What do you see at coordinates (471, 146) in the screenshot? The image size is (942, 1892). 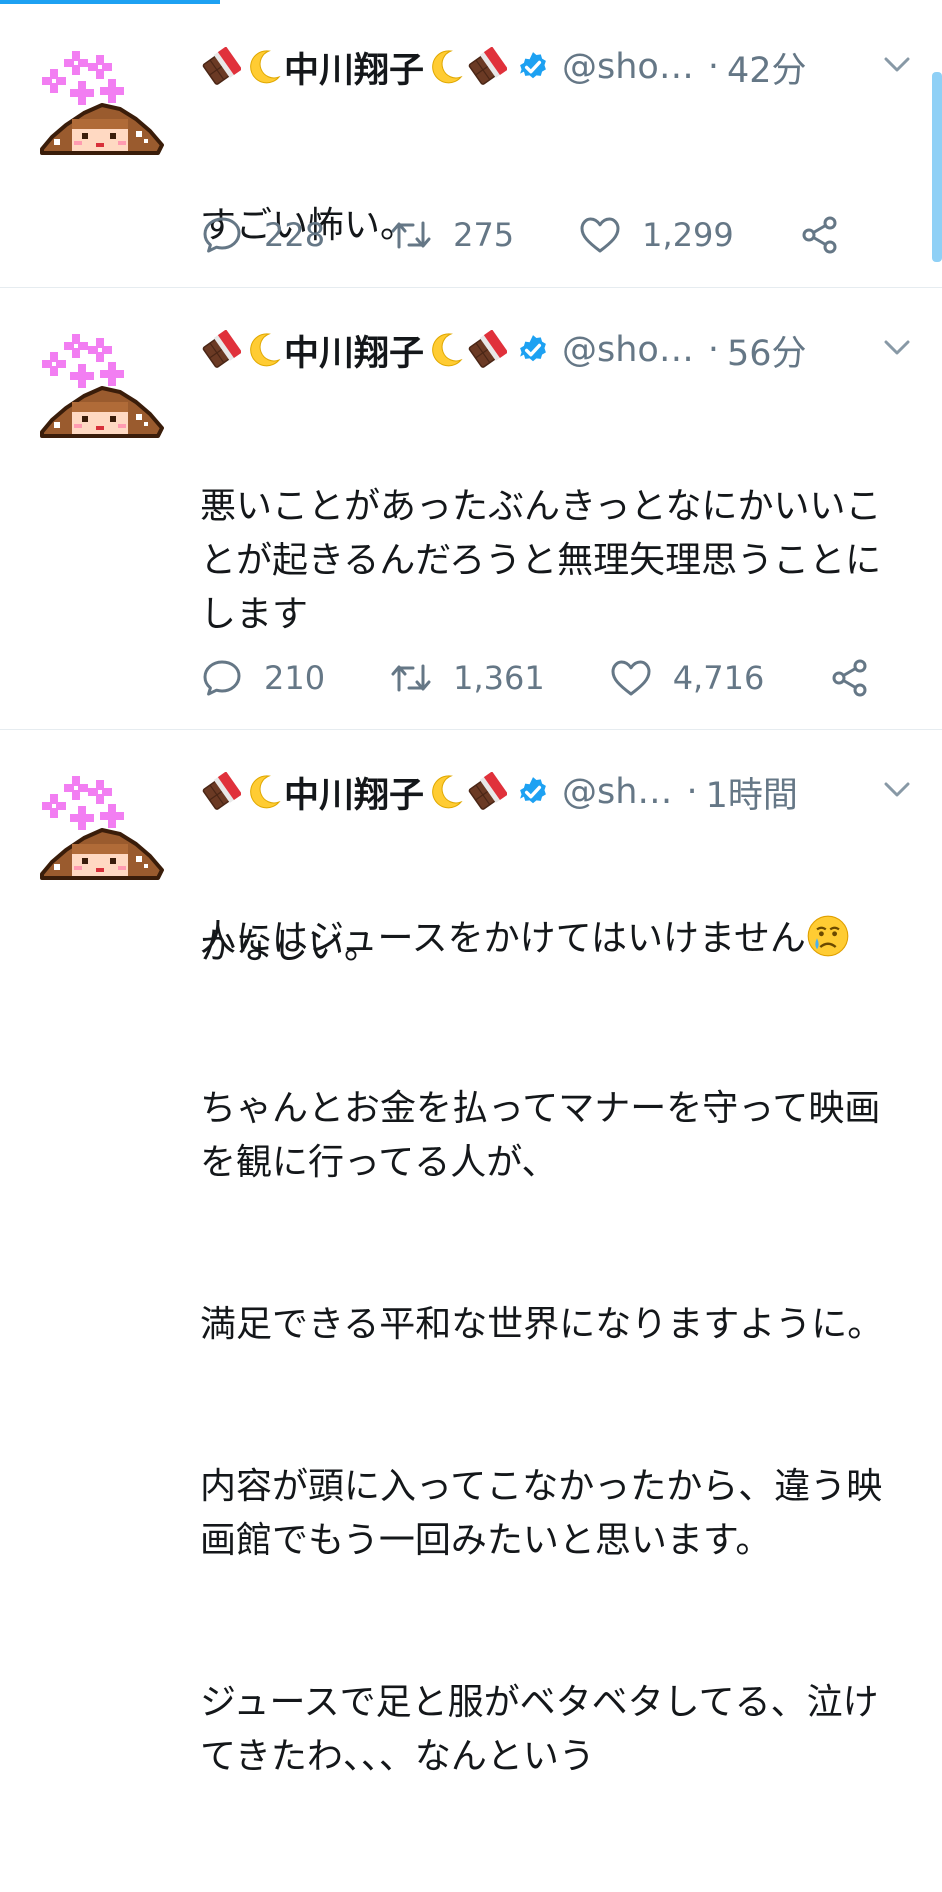 I see `tweet: 中川翔子 @sho… · 42分 すごい怖い。 228 275 1,299` at bounding box center [471, 146].